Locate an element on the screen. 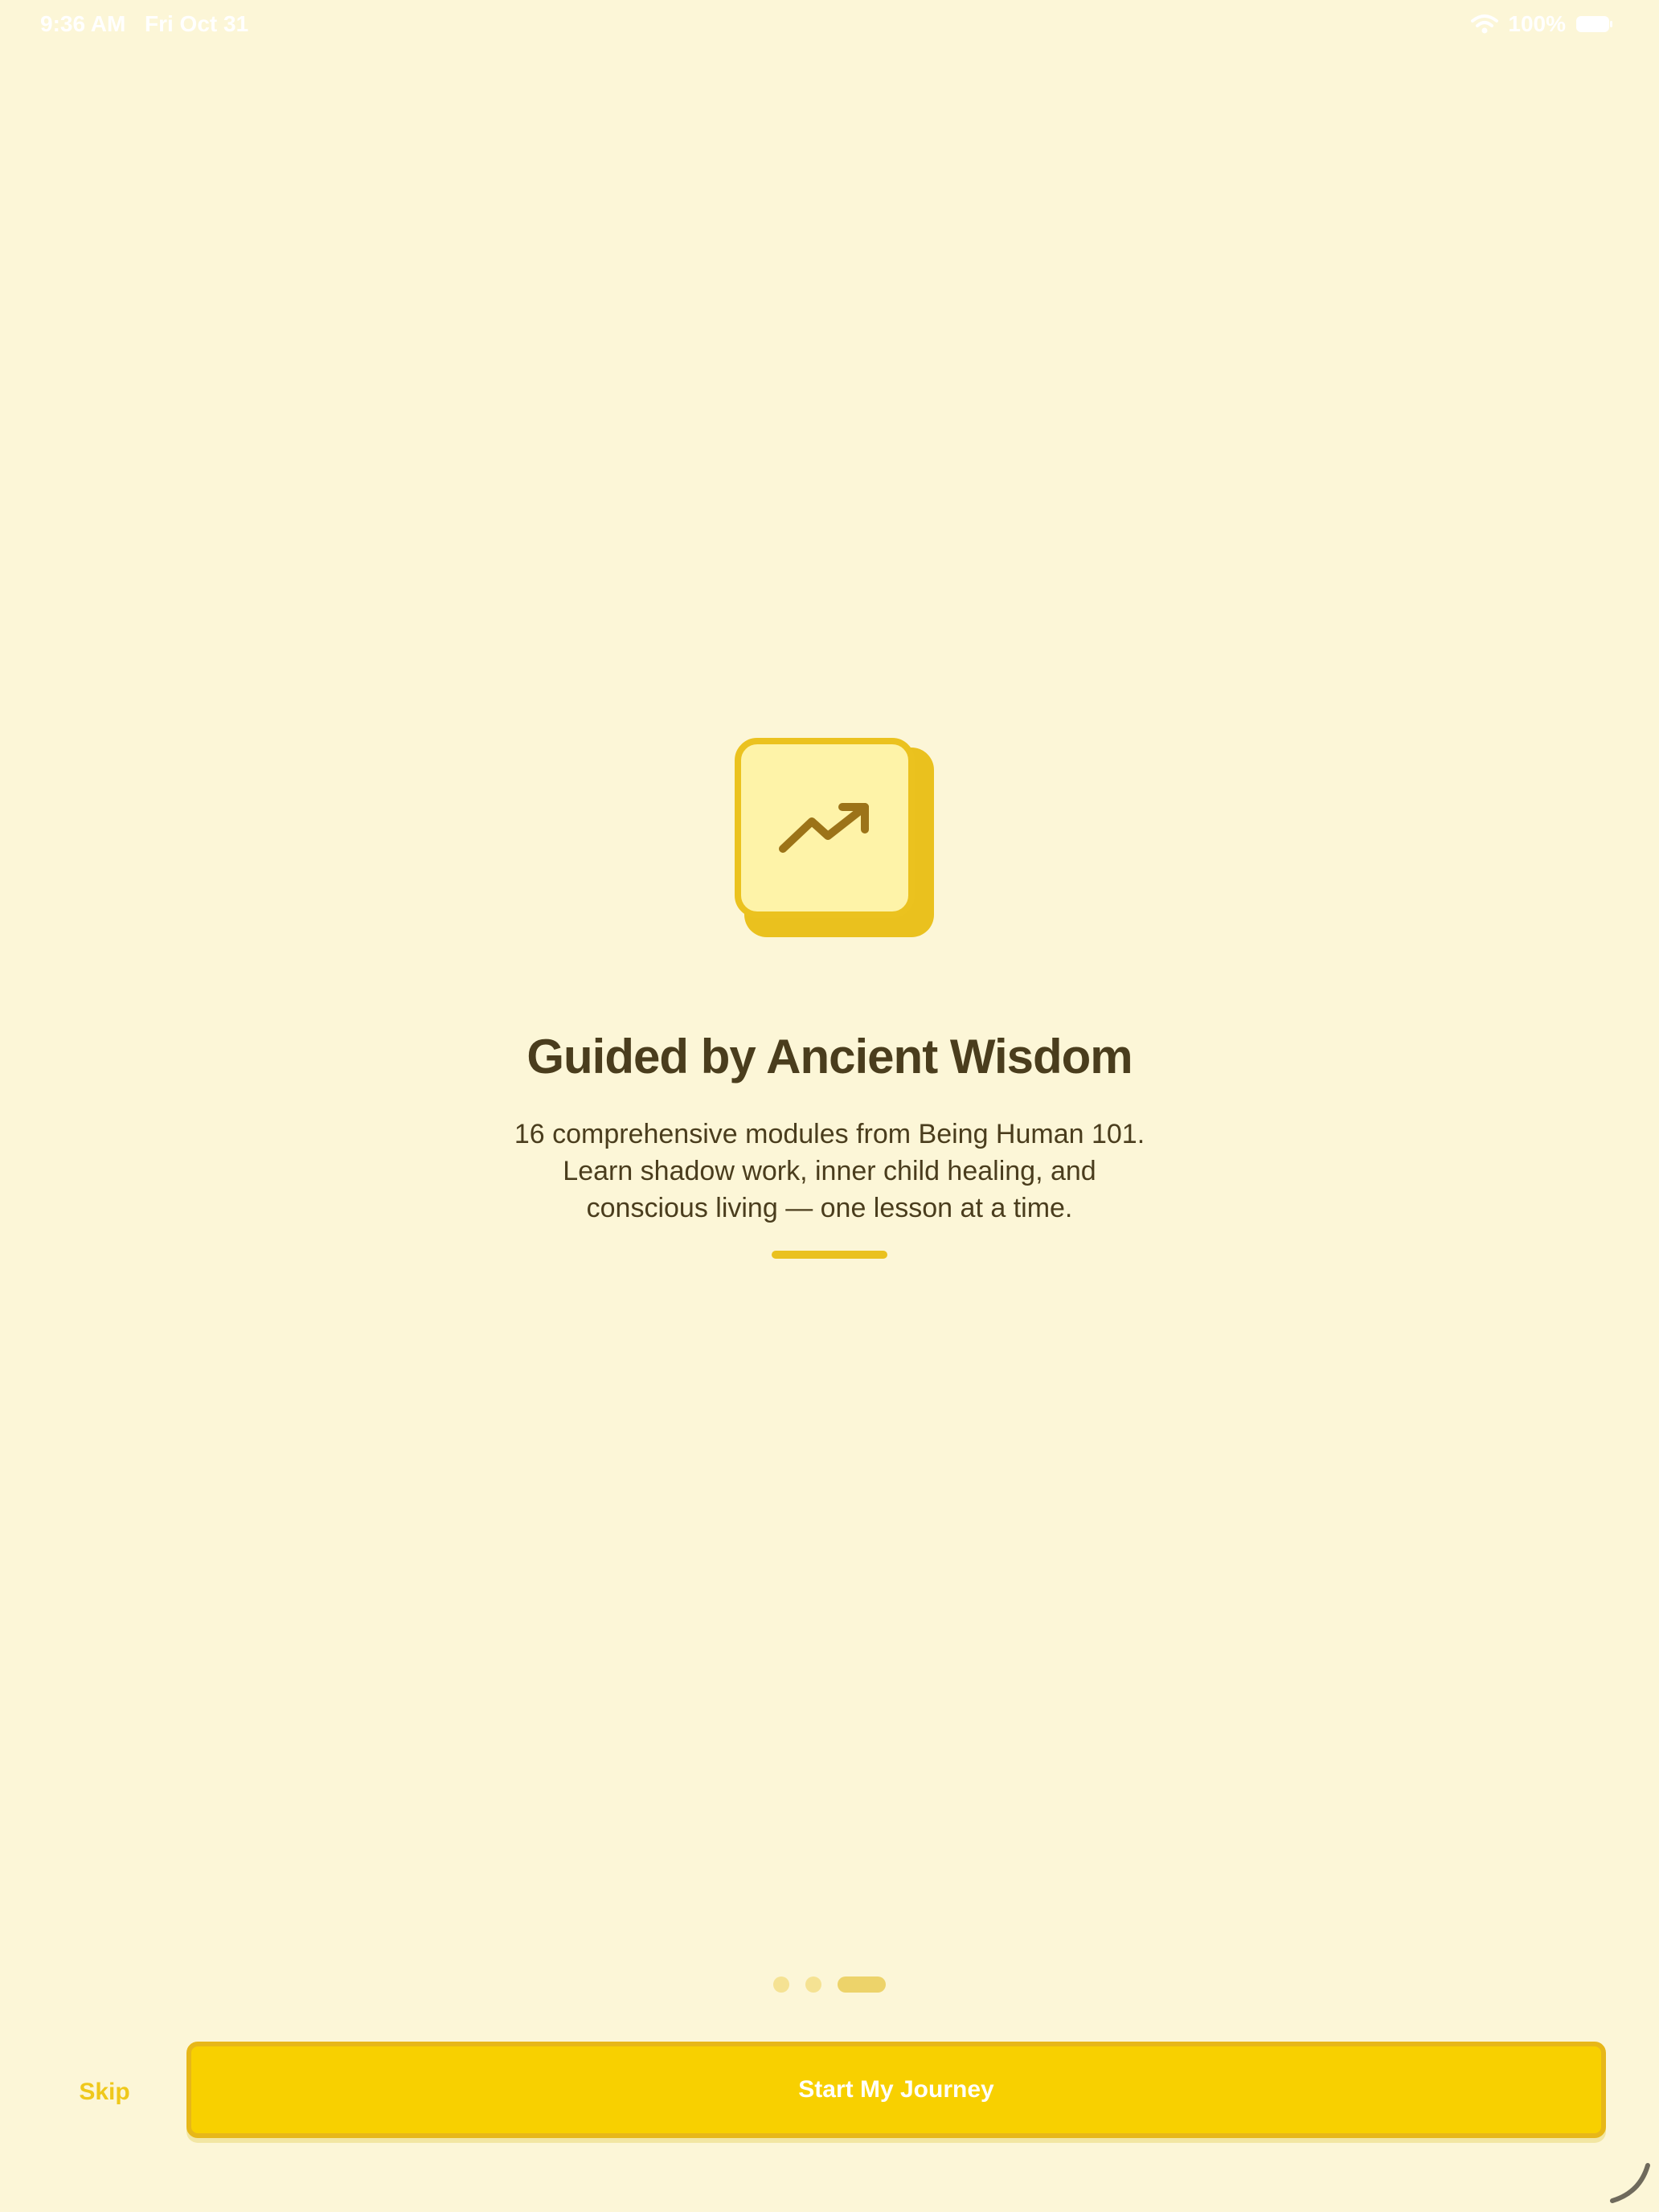 This screenshot has width=1659, height=2212. resize-handle-icon is located at coordinates (1630, 2183).